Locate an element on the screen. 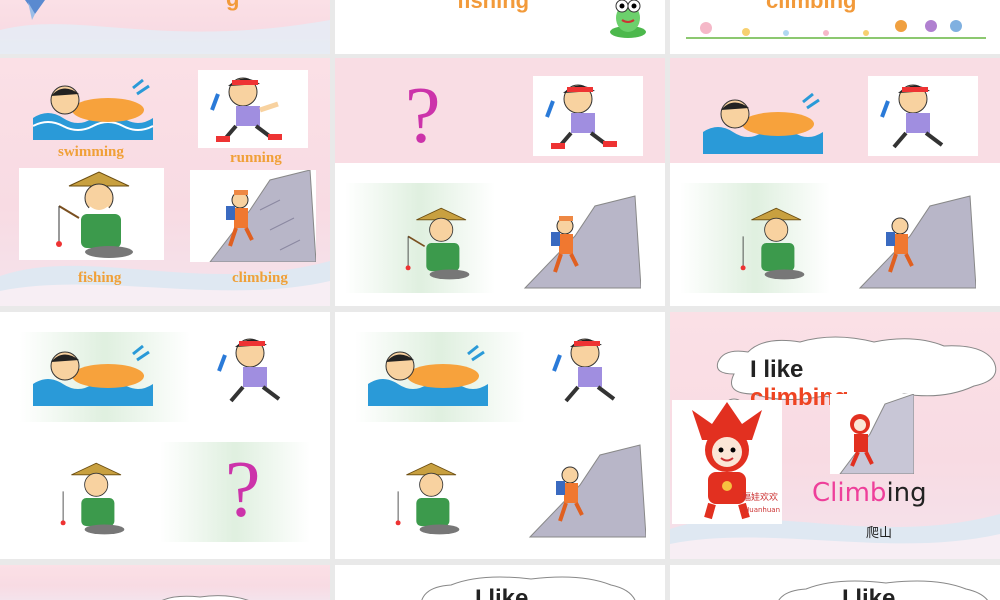  word-black-part: ing is located at coordinates (906, 493).